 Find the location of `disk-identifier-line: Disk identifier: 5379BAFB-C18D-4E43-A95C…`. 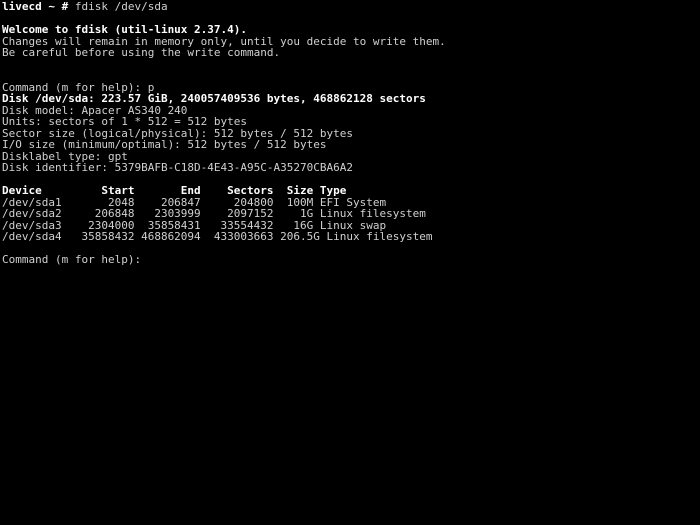

disk-identifier-line: Disk identifier: 5379BAFB-C18D-4E43-A95C… is located at coordinates (177, 167).